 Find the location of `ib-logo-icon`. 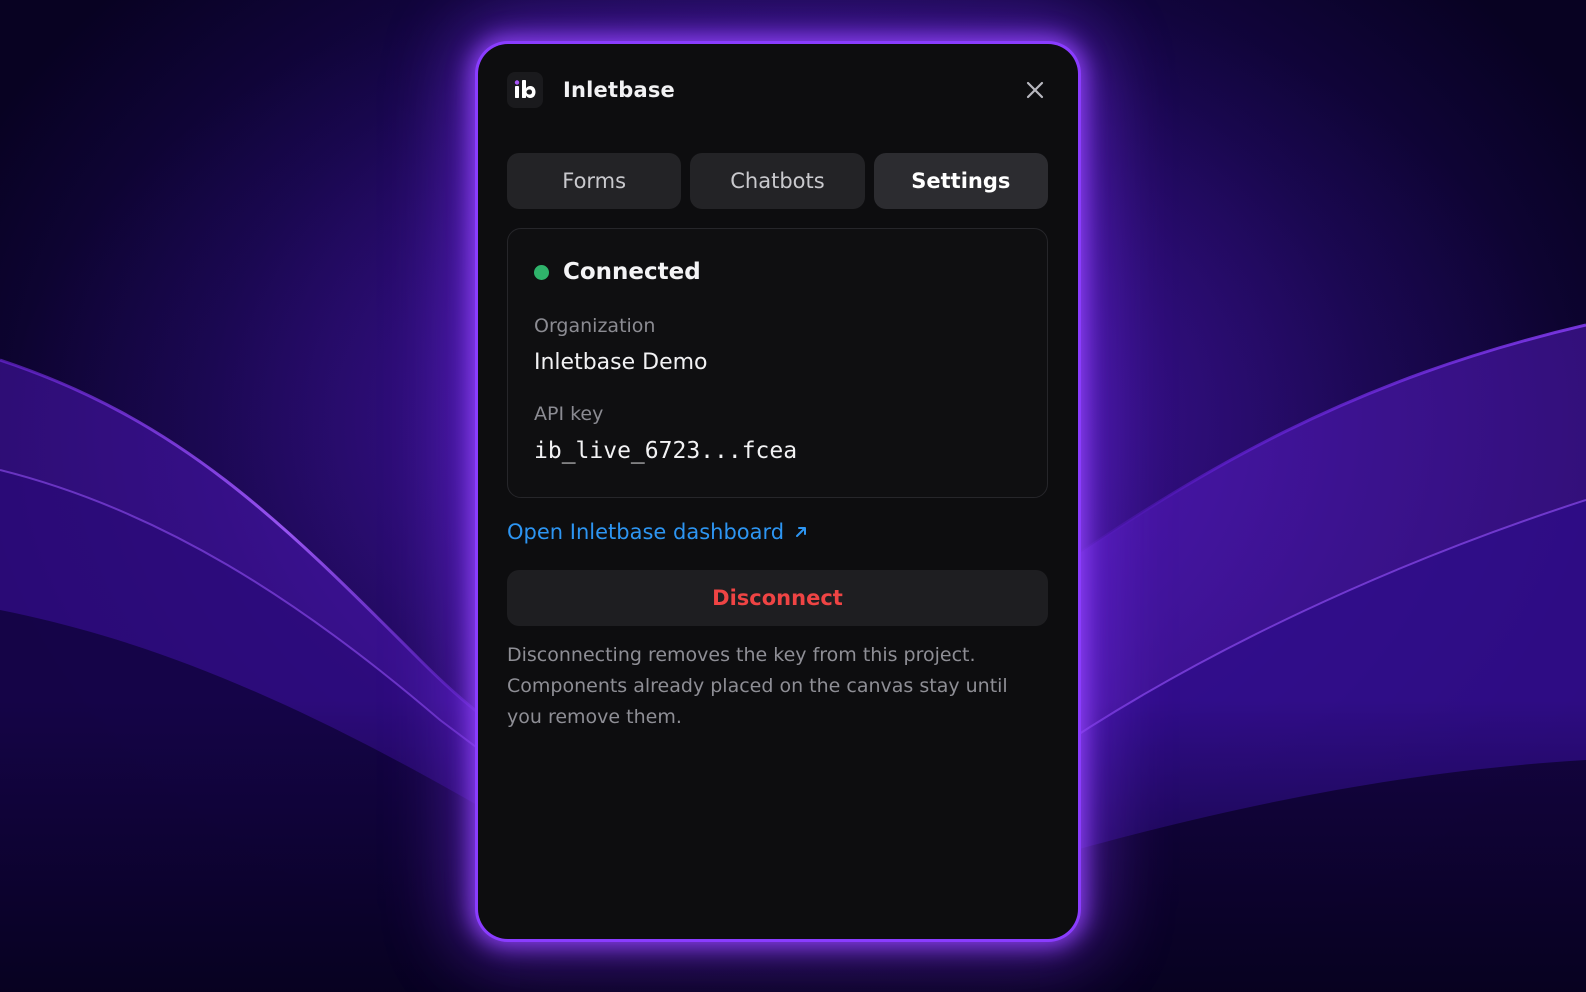

ib-logo-icon is located at coordinates (525, 89).